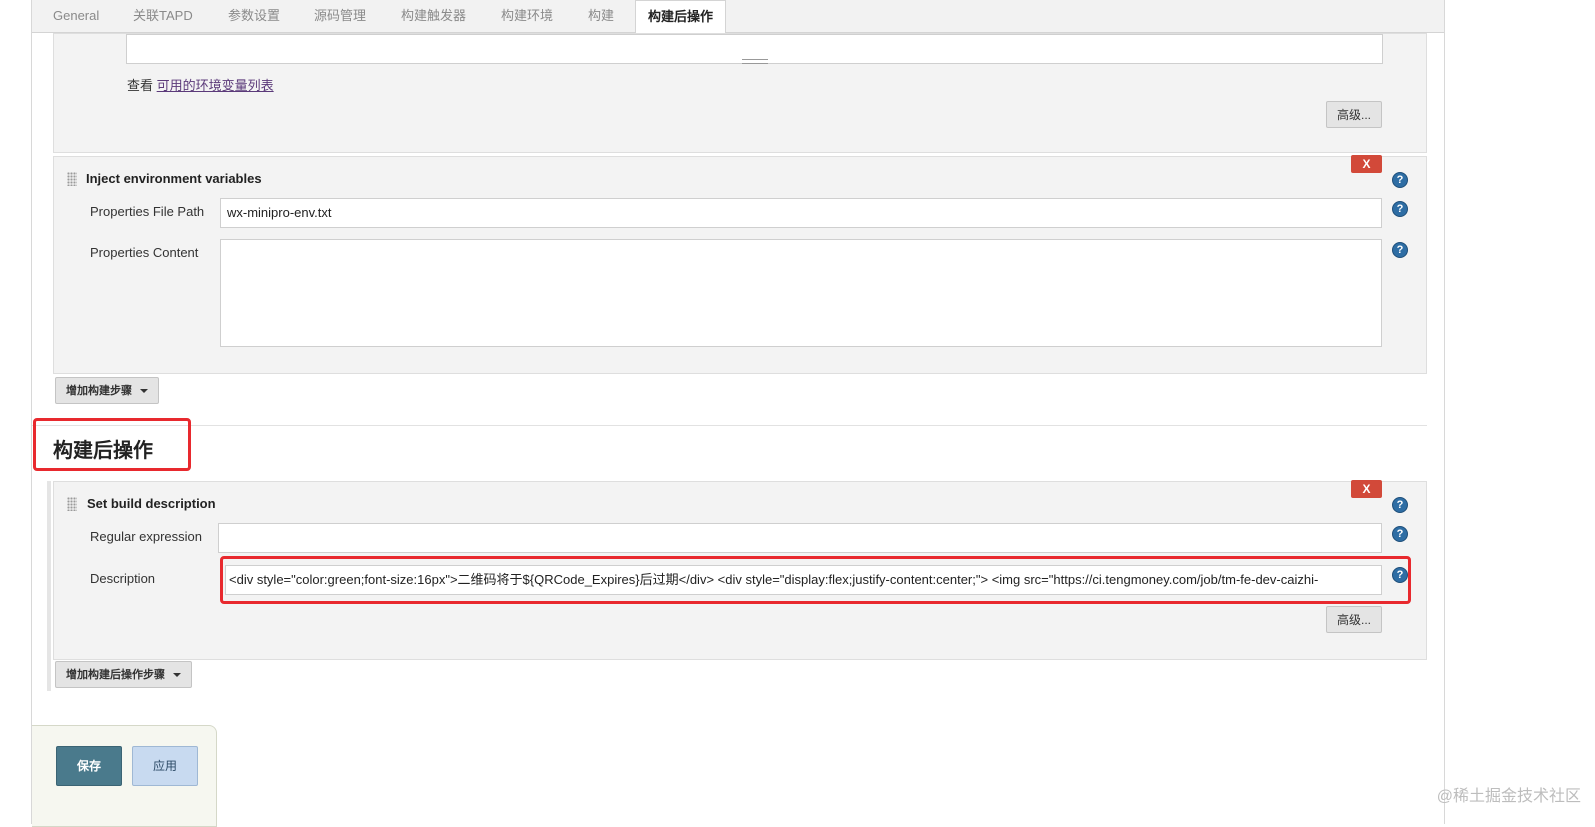 The height and width of the screenshot is (827, 1595). I want to click on env-vars-hint: 查看 可用的环境变量列表, so click(200, 84).